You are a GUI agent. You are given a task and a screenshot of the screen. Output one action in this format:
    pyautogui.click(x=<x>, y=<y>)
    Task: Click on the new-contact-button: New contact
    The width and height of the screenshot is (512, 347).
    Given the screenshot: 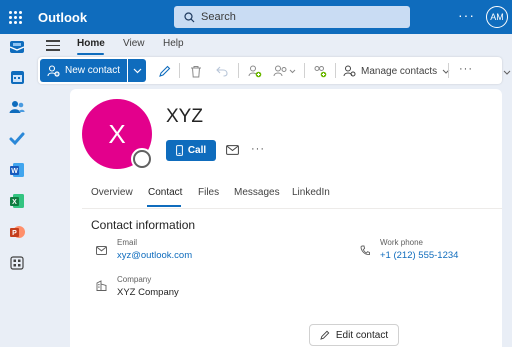 What is the action you would take?
    pyautogui.click(x=83, y=70)
    